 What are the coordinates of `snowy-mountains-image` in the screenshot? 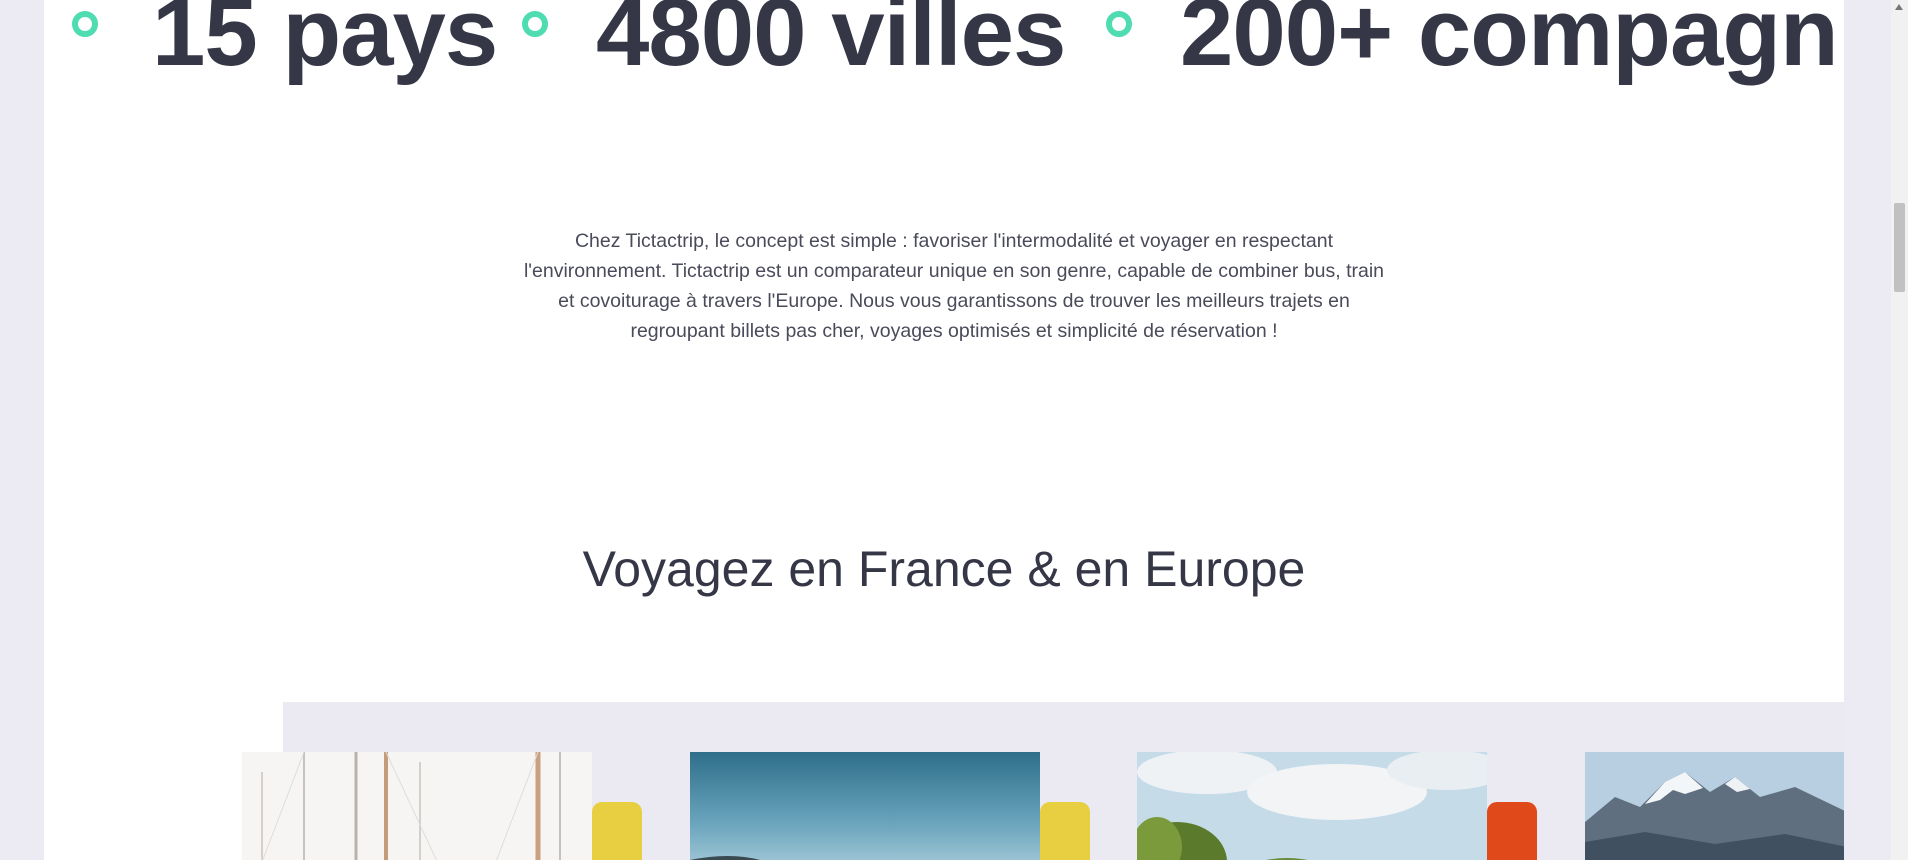 It's located at (1714, 806).